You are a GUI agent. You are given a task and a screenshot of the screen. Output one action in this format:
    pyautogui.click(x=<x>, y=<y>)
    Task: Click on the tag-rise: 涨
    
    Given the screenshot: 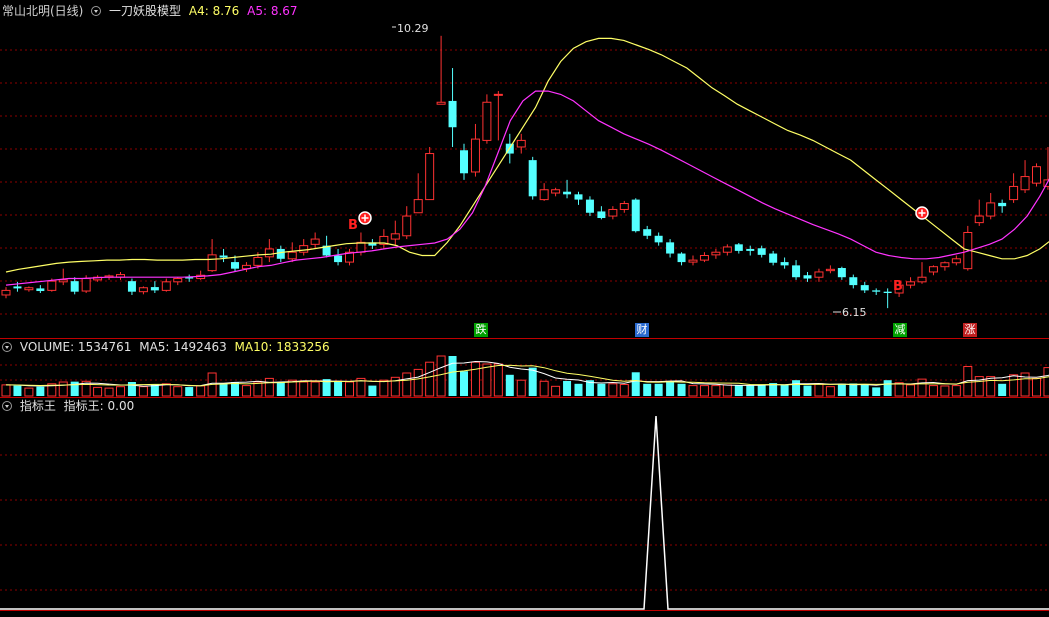 What is the action you would take?
    pyautogui.click(x=970, y=330)
    